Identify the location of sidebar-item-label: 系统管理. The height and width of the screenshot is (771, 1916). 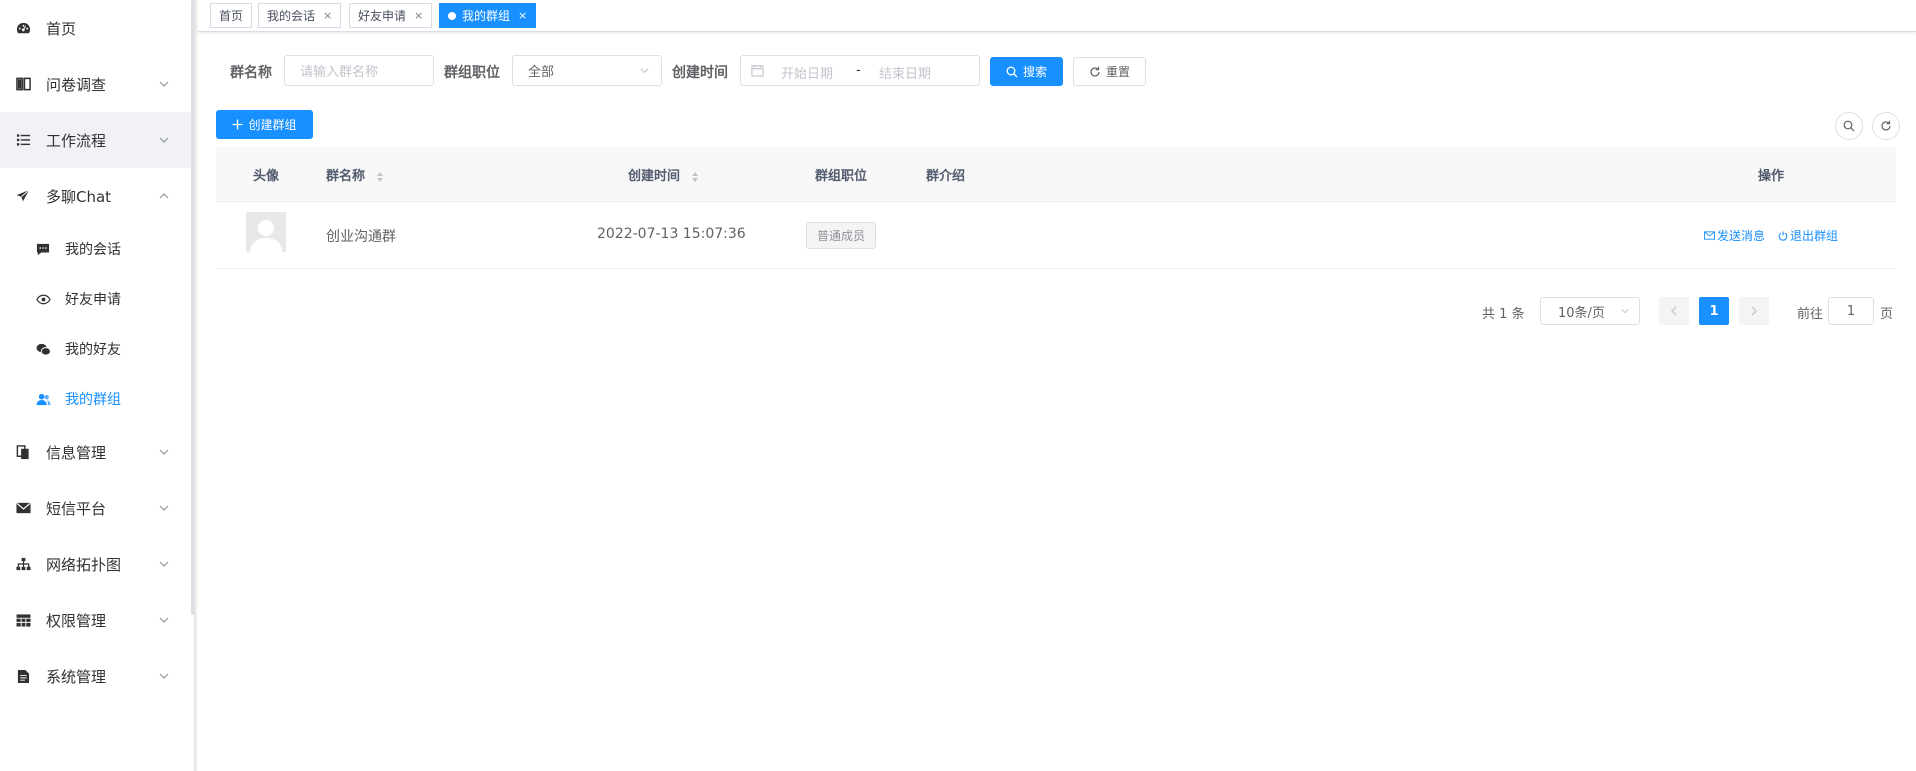
(76, 676).